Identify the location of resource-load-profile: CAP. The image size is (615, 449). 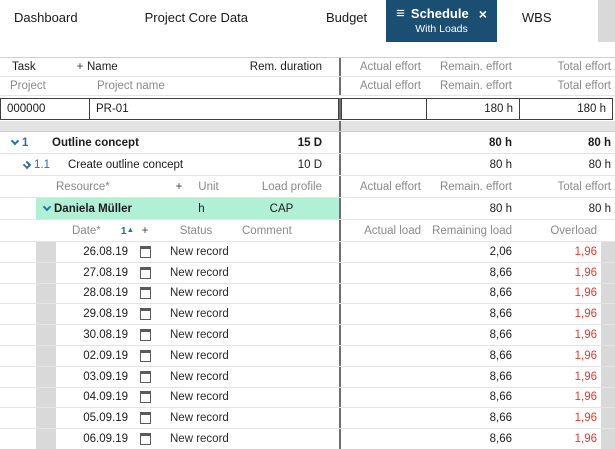
(281, 209).